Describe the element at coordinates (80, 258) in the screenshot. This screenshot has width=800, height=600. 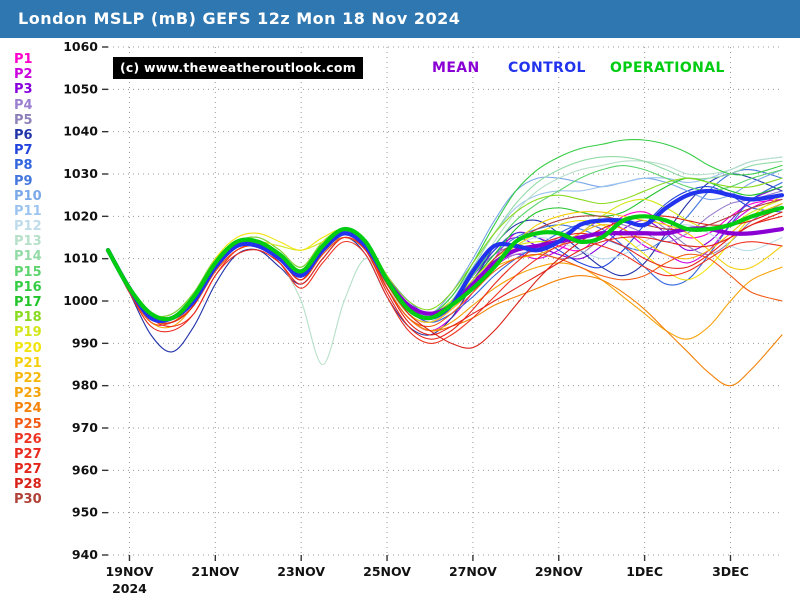
I see `y-tick-label: 1010` at that location.